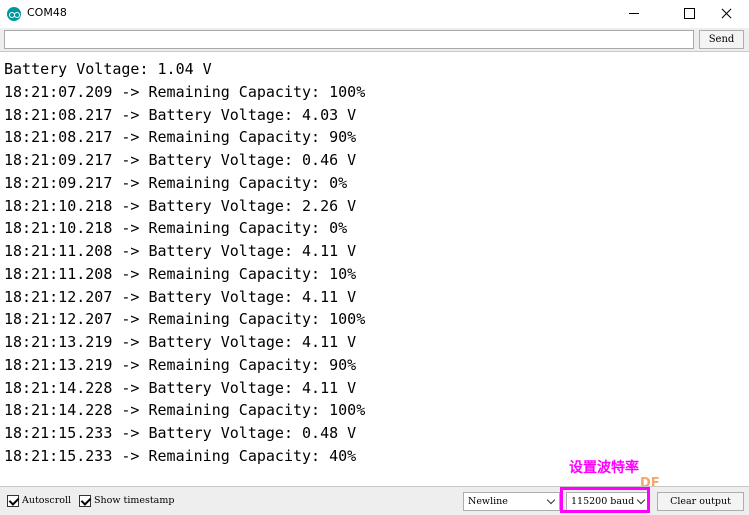  Describe the element at coordinates (47, 12) in the screenshot. I see `window-title: COM48` at that location.